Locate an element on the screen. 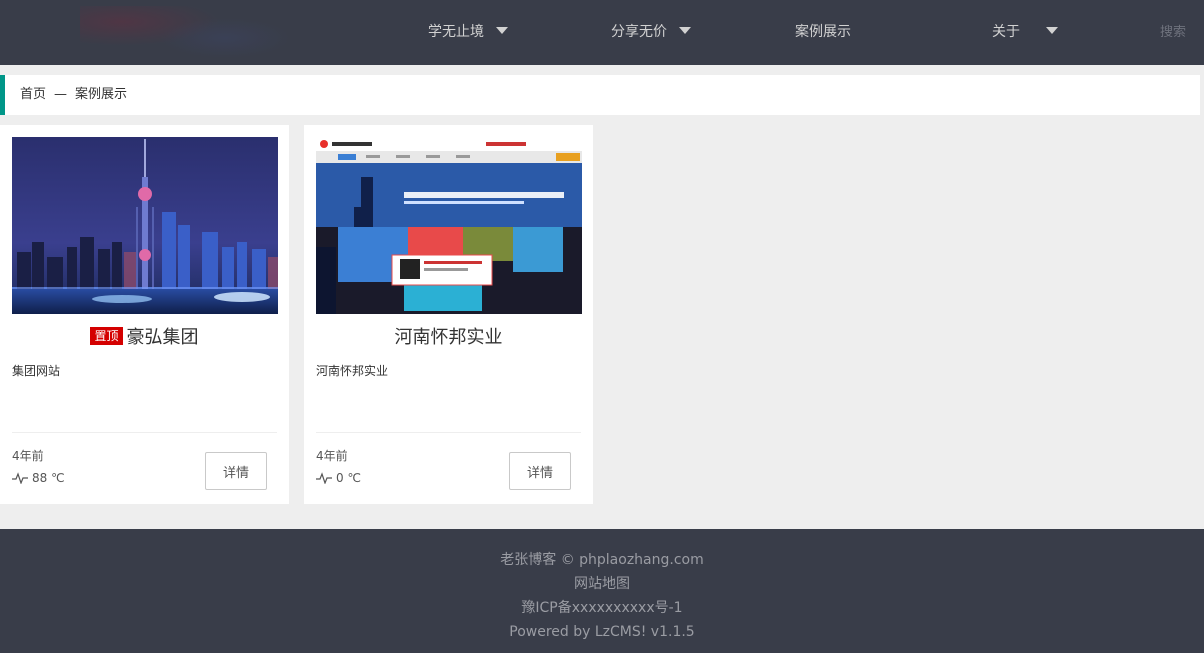 Image resolution: width=1204 pixels, height=653 pixels. case-title-text: 豪弘集团 is located at coordinates (162, 337).